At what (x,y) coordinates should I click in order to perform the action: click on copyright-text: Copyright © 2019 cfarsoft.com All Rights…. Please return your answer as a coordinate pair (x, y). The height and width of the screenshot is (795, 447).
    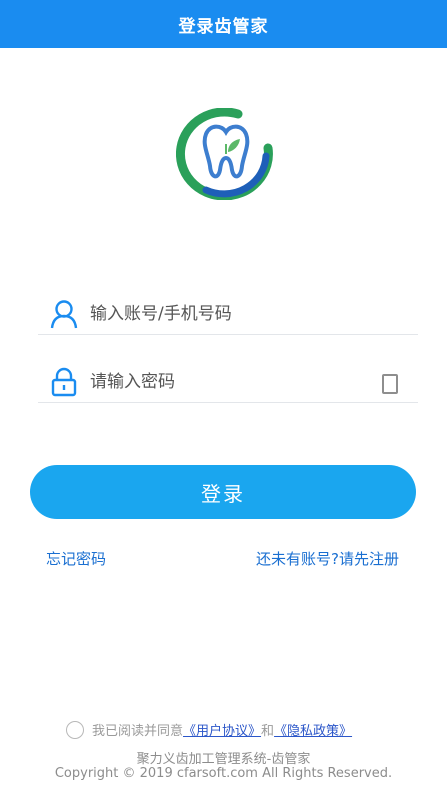
    Looking at the image, I should click on (223, 773).